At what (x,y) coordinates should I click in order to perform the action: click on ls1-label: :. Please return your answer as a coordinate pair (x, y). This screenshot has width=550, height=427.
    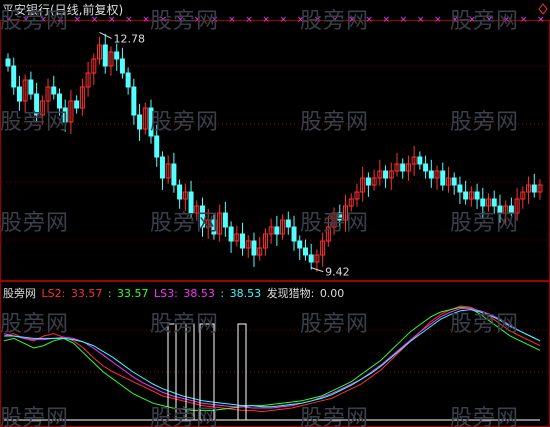
    Looking at the image, I should click on (109, 293).